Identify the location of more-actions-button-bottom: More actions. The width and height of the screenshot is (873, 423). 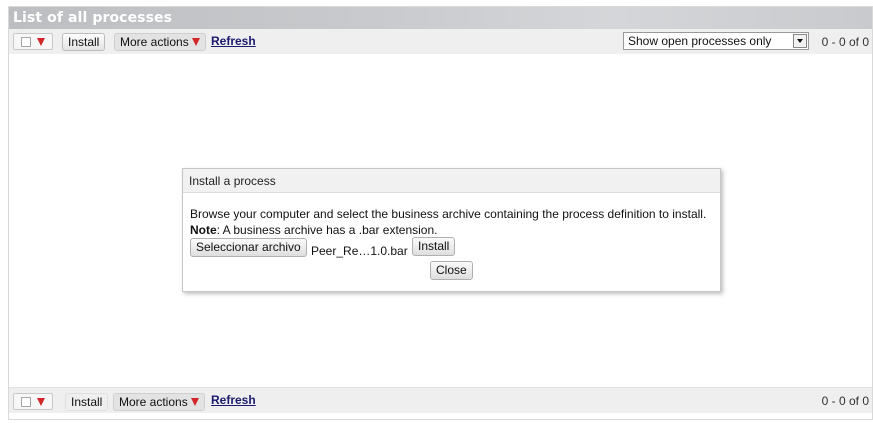
(159, 402).